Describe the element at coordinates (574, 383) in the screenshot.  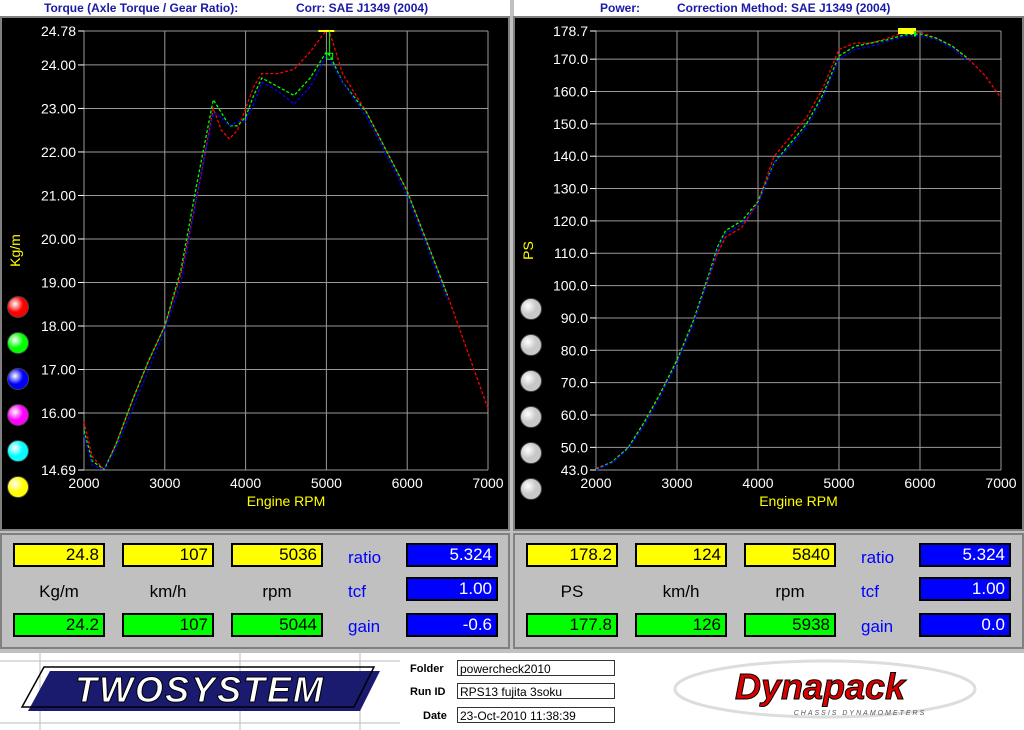
I see `y-tick-label: 70.0` at that location.